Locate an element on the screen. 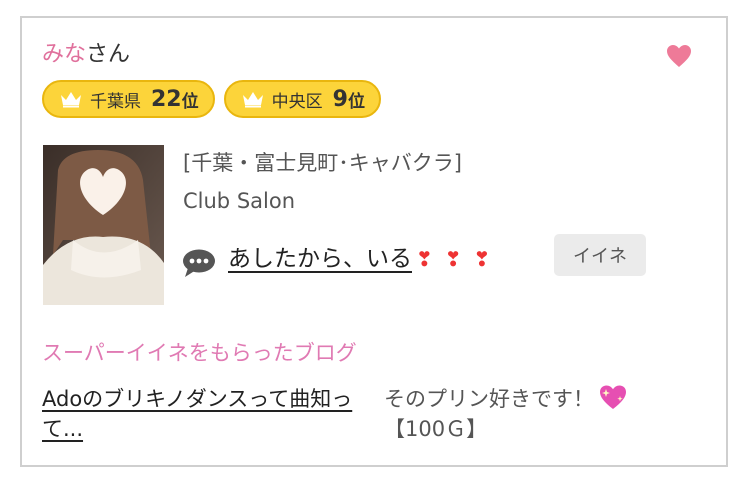 This screenshot has width=750, height=479. ranking-badges: 千葉県 22 位 中央区 9位 is located at coordinates (211, 99).